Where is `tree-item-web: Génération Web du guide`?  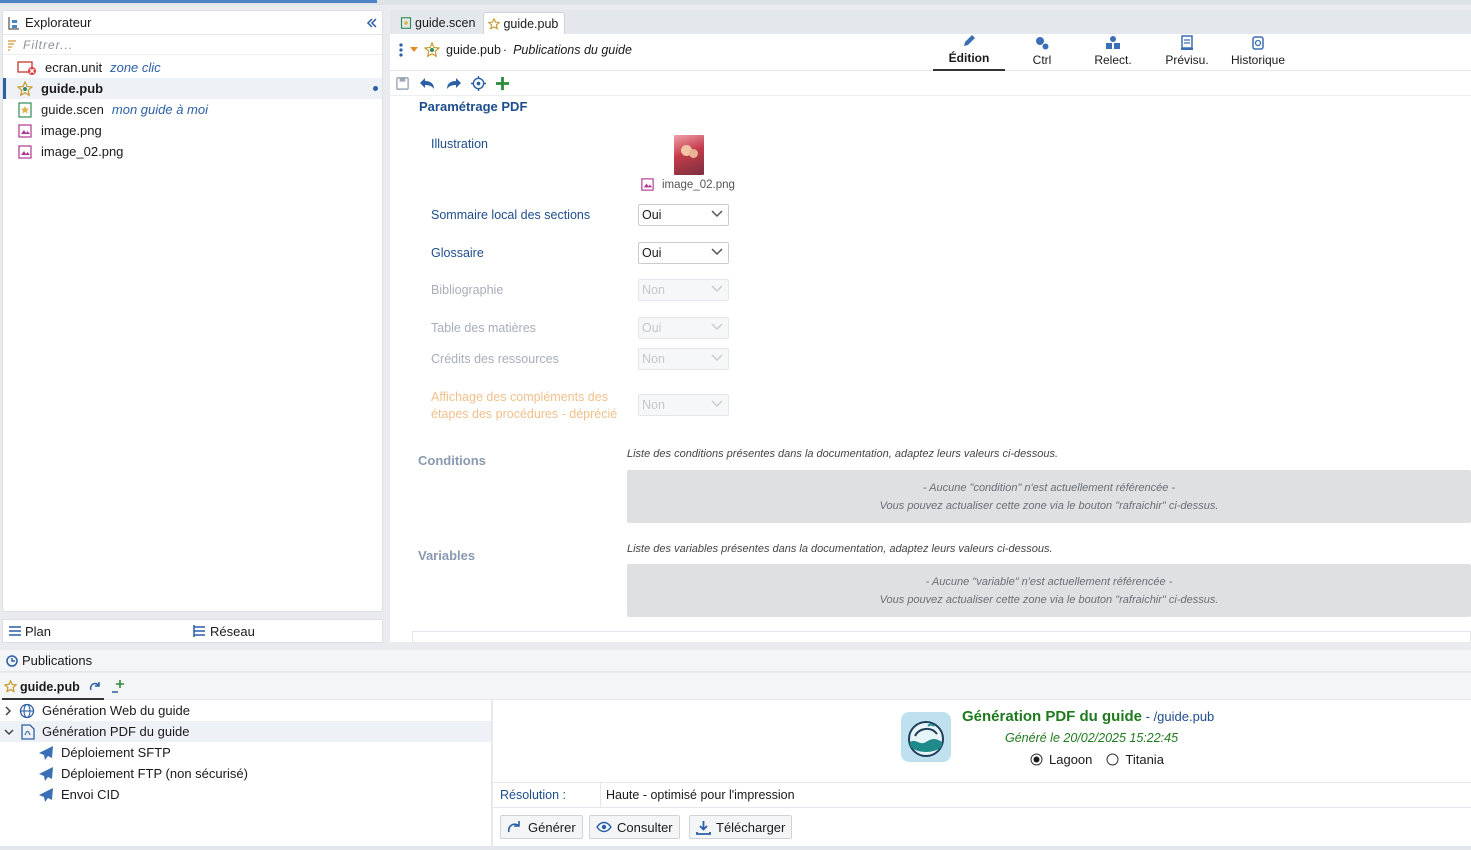 tree-item-web: Génération Web du guide is located at coordinates (245, 710).